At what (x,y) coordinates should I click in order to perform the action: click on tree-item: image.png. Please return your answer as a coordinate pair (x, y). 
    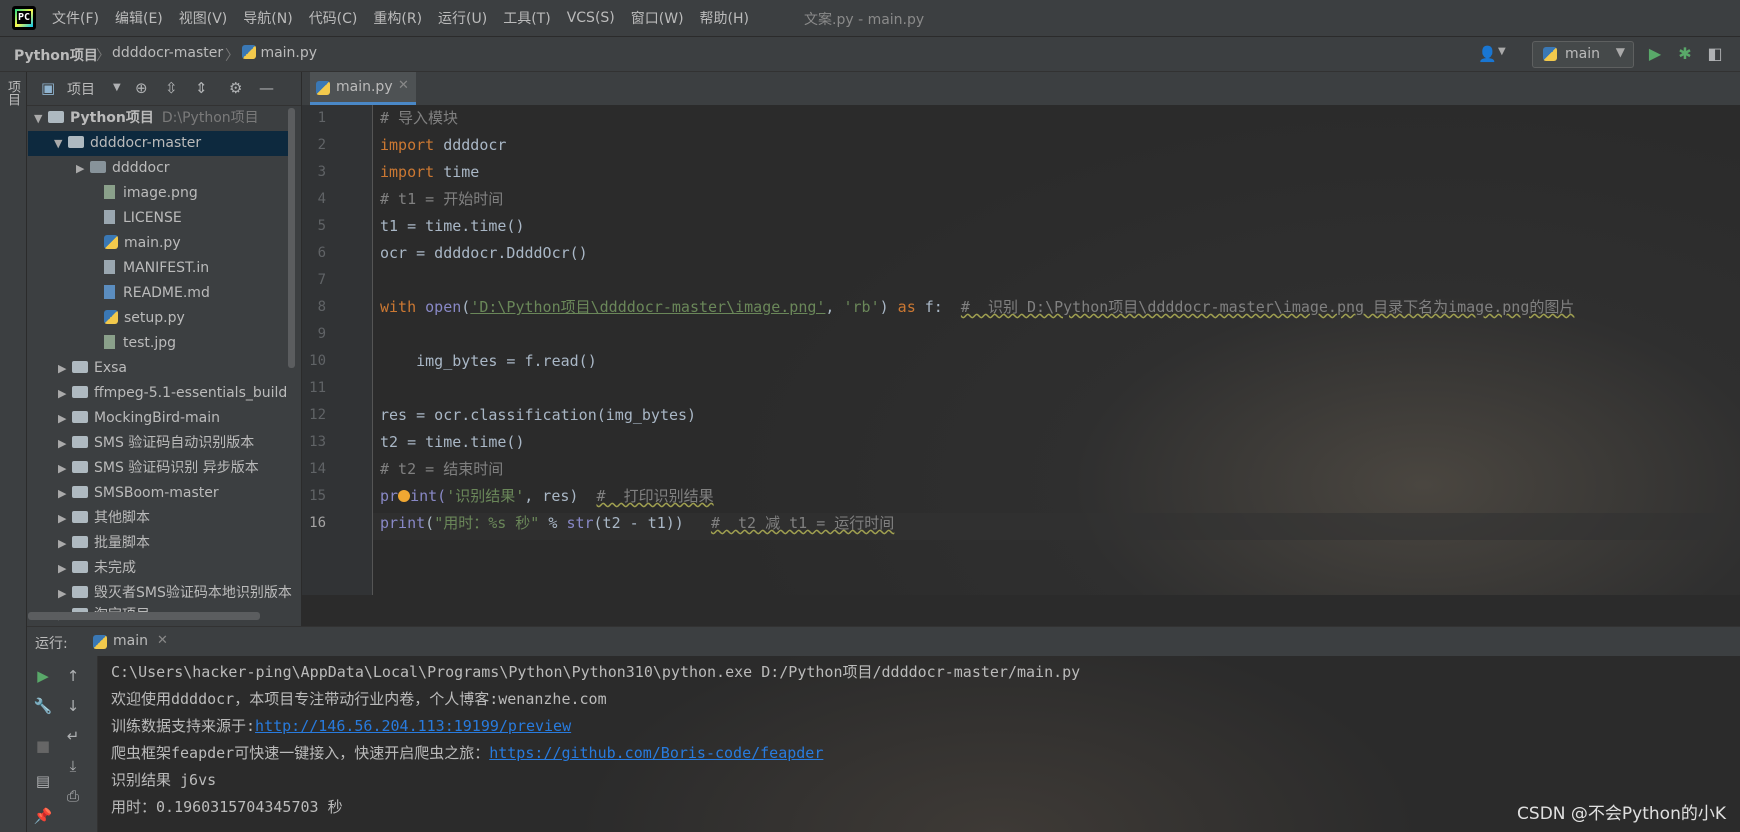
    Looking at the image, I should click on (113, 193).